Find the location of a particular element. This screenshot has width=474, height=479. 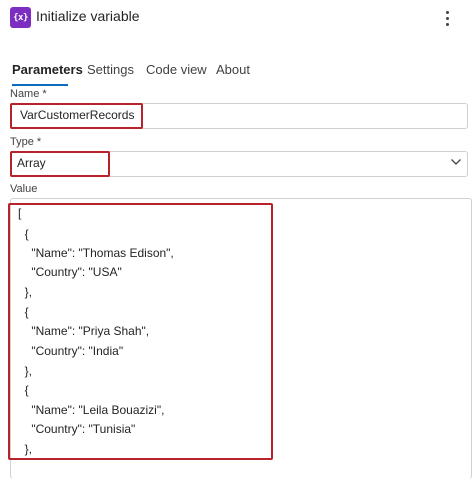

tab-settings: Settings is located at coordinates (110, 69).